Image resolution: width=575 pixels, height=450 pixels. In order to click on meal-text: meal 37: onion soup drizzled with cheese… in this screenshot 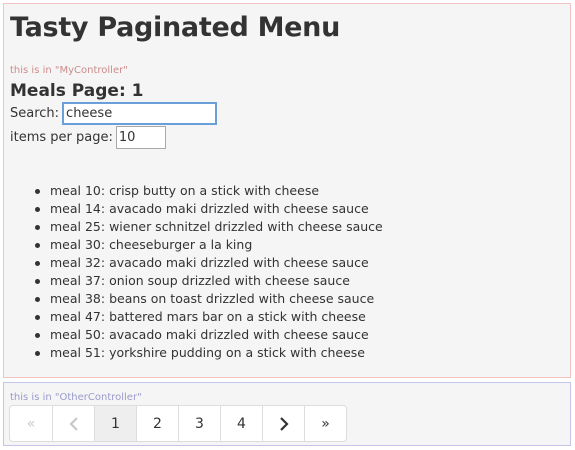, I will do `click(200, 280)`.